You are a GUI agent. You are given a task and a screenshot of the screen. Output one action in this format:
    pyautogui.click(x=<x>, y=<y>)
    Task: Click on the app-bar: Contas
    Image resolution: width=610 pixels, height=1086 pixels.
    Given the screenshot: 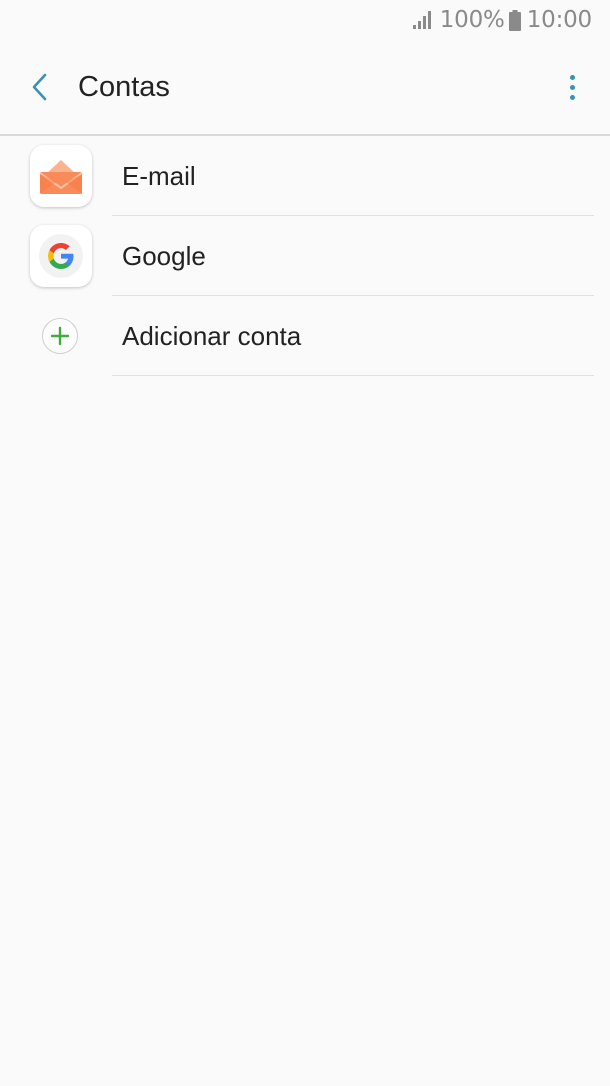 What is the action you would take?
    pyautogui.click(x=305, y=88)
    